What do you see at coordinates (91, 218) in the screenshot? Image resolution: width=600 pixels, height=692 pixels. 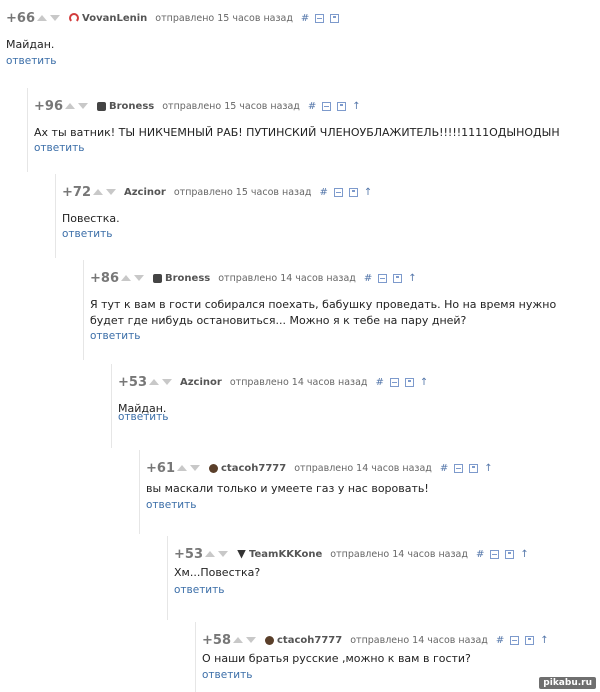 I see `comment-text: Повестка.` at bounding box center [91, 218].